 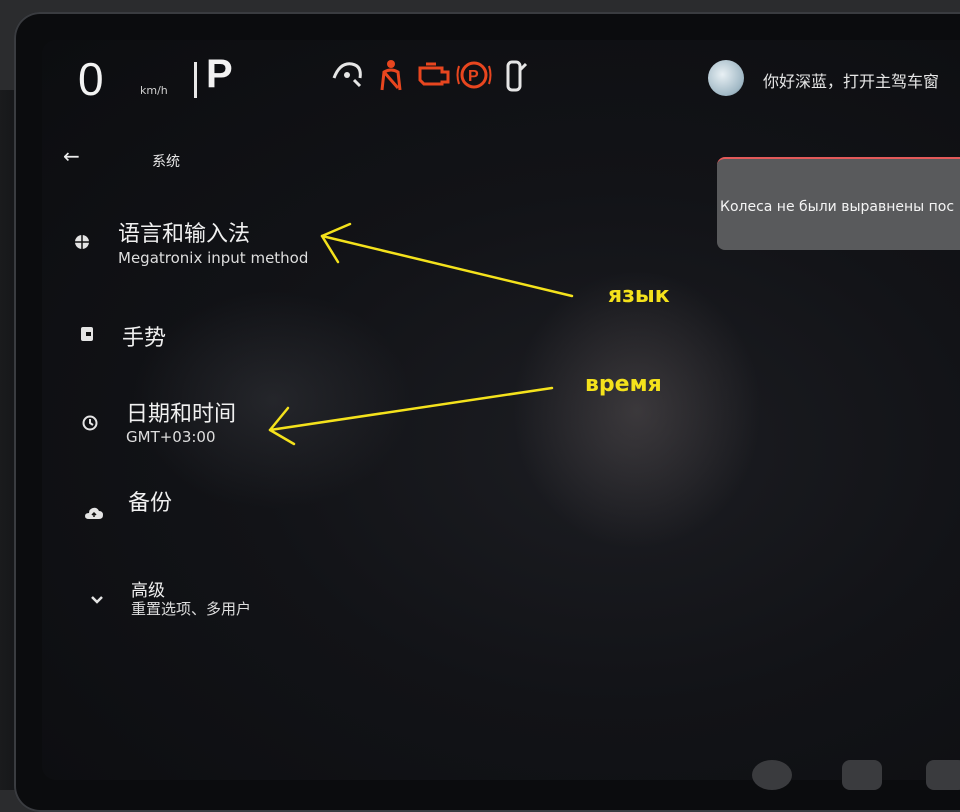 What do you see at coordinates (421, 334) in the screenshot?
I see `annotation-arrows` at bounding box center [421, 334].